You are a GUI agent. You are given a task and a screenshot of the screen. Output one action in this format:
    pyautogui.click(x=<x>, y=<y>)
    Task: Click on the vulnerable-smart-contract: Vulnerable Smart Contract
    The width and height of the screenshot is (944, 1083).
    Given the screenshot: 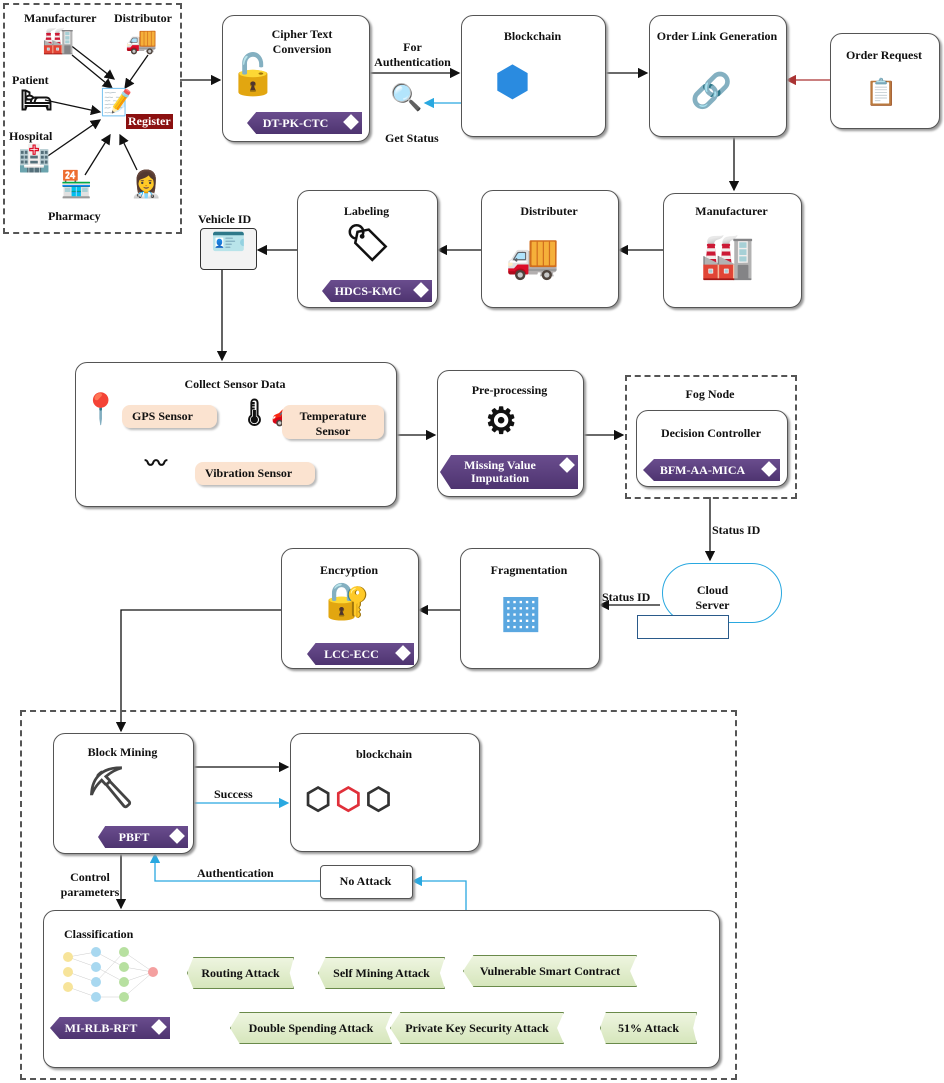 What is the action you would take?
    pyautogui.click(x=550, y=971)
    